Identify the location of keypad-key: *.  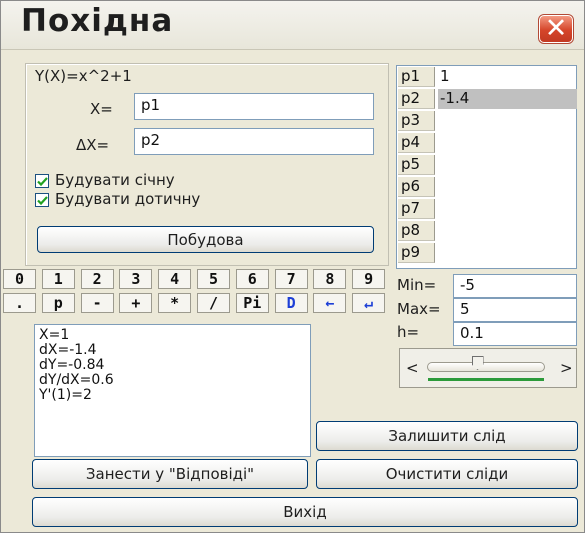
(175, 303).